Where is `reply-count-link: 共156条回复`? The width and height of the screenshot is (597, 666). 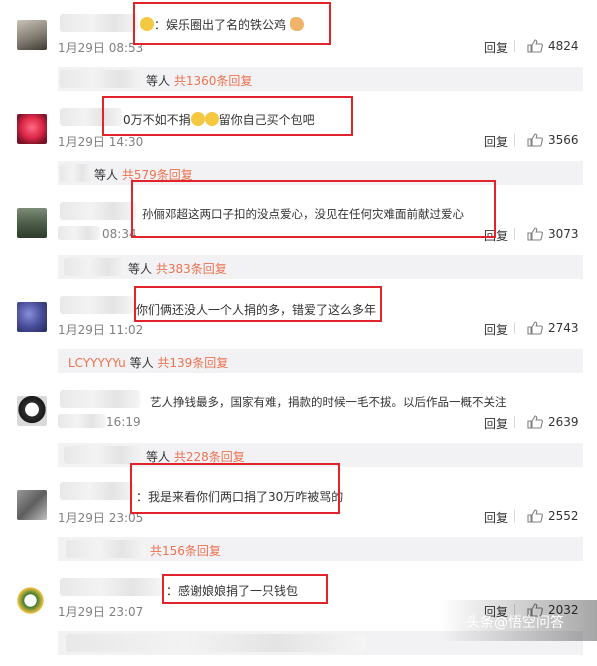 reply-count-link: 共156条回复 is located at coordinates (185, 551).